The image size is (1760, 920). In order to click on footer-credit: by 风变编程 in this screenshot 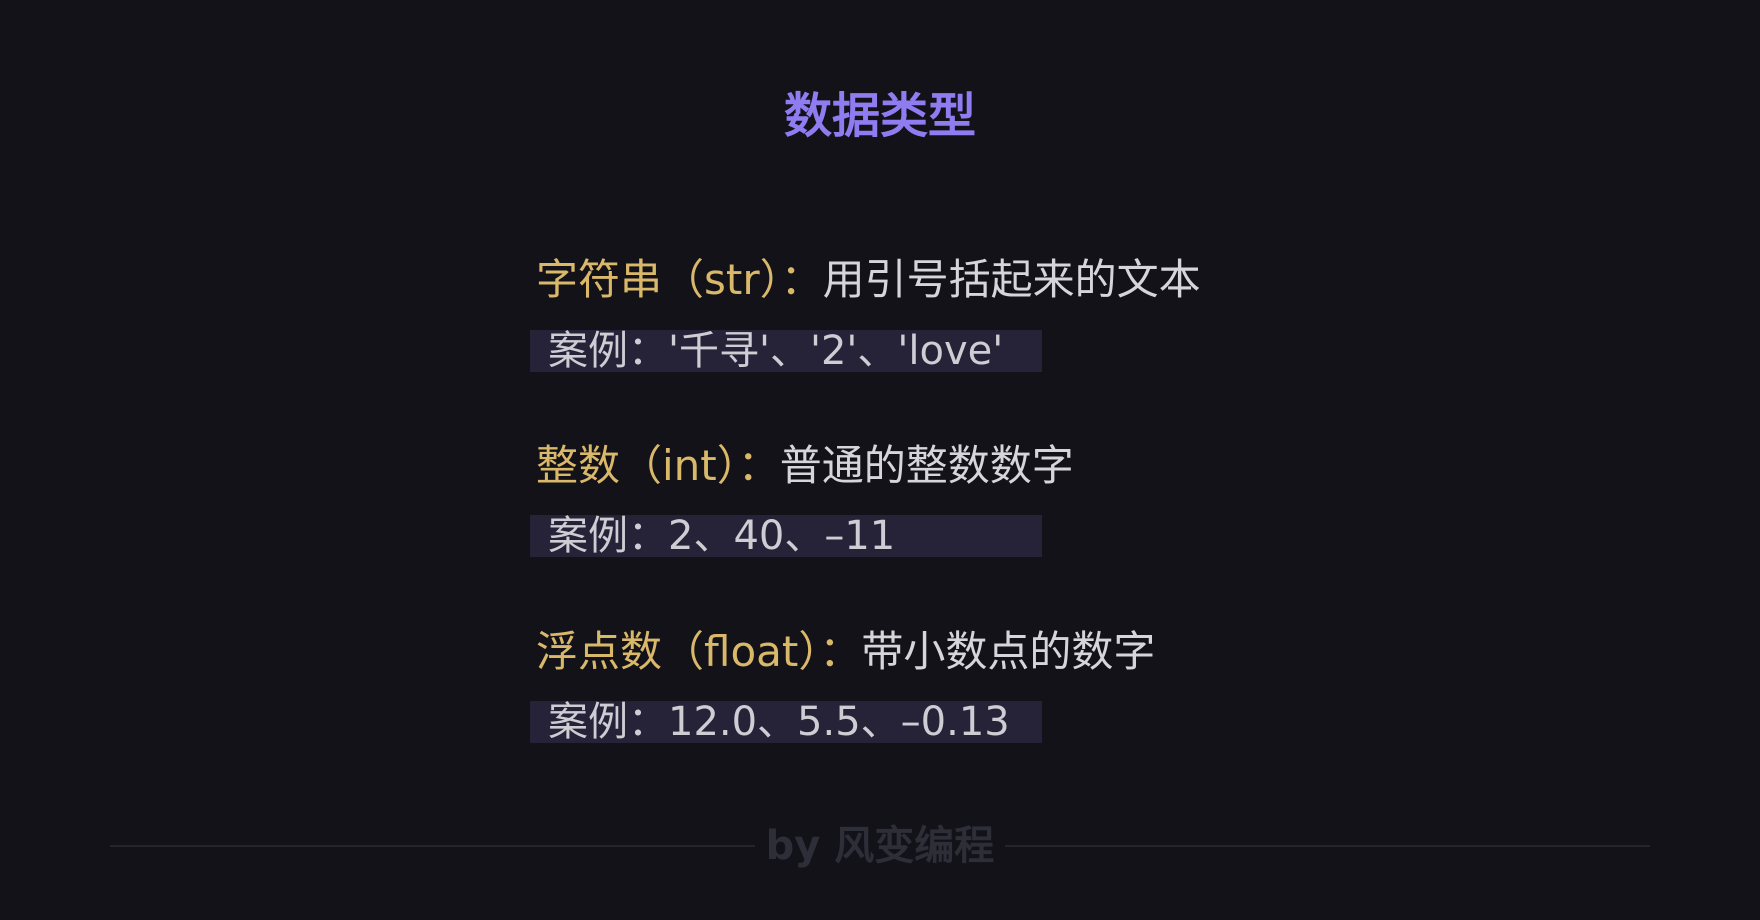, I will do `click(880, 846)`.